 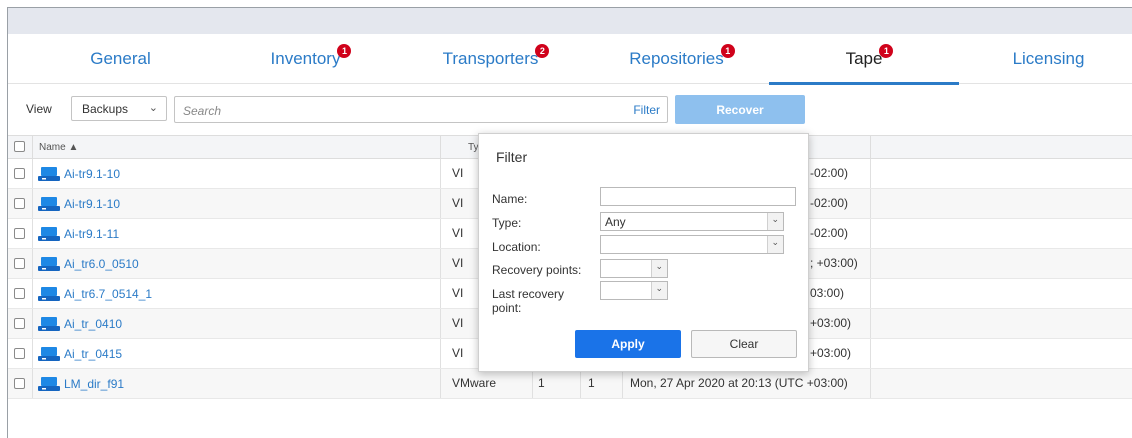 I want to click on tab-label: Repositories, so click(x=676, y=58).